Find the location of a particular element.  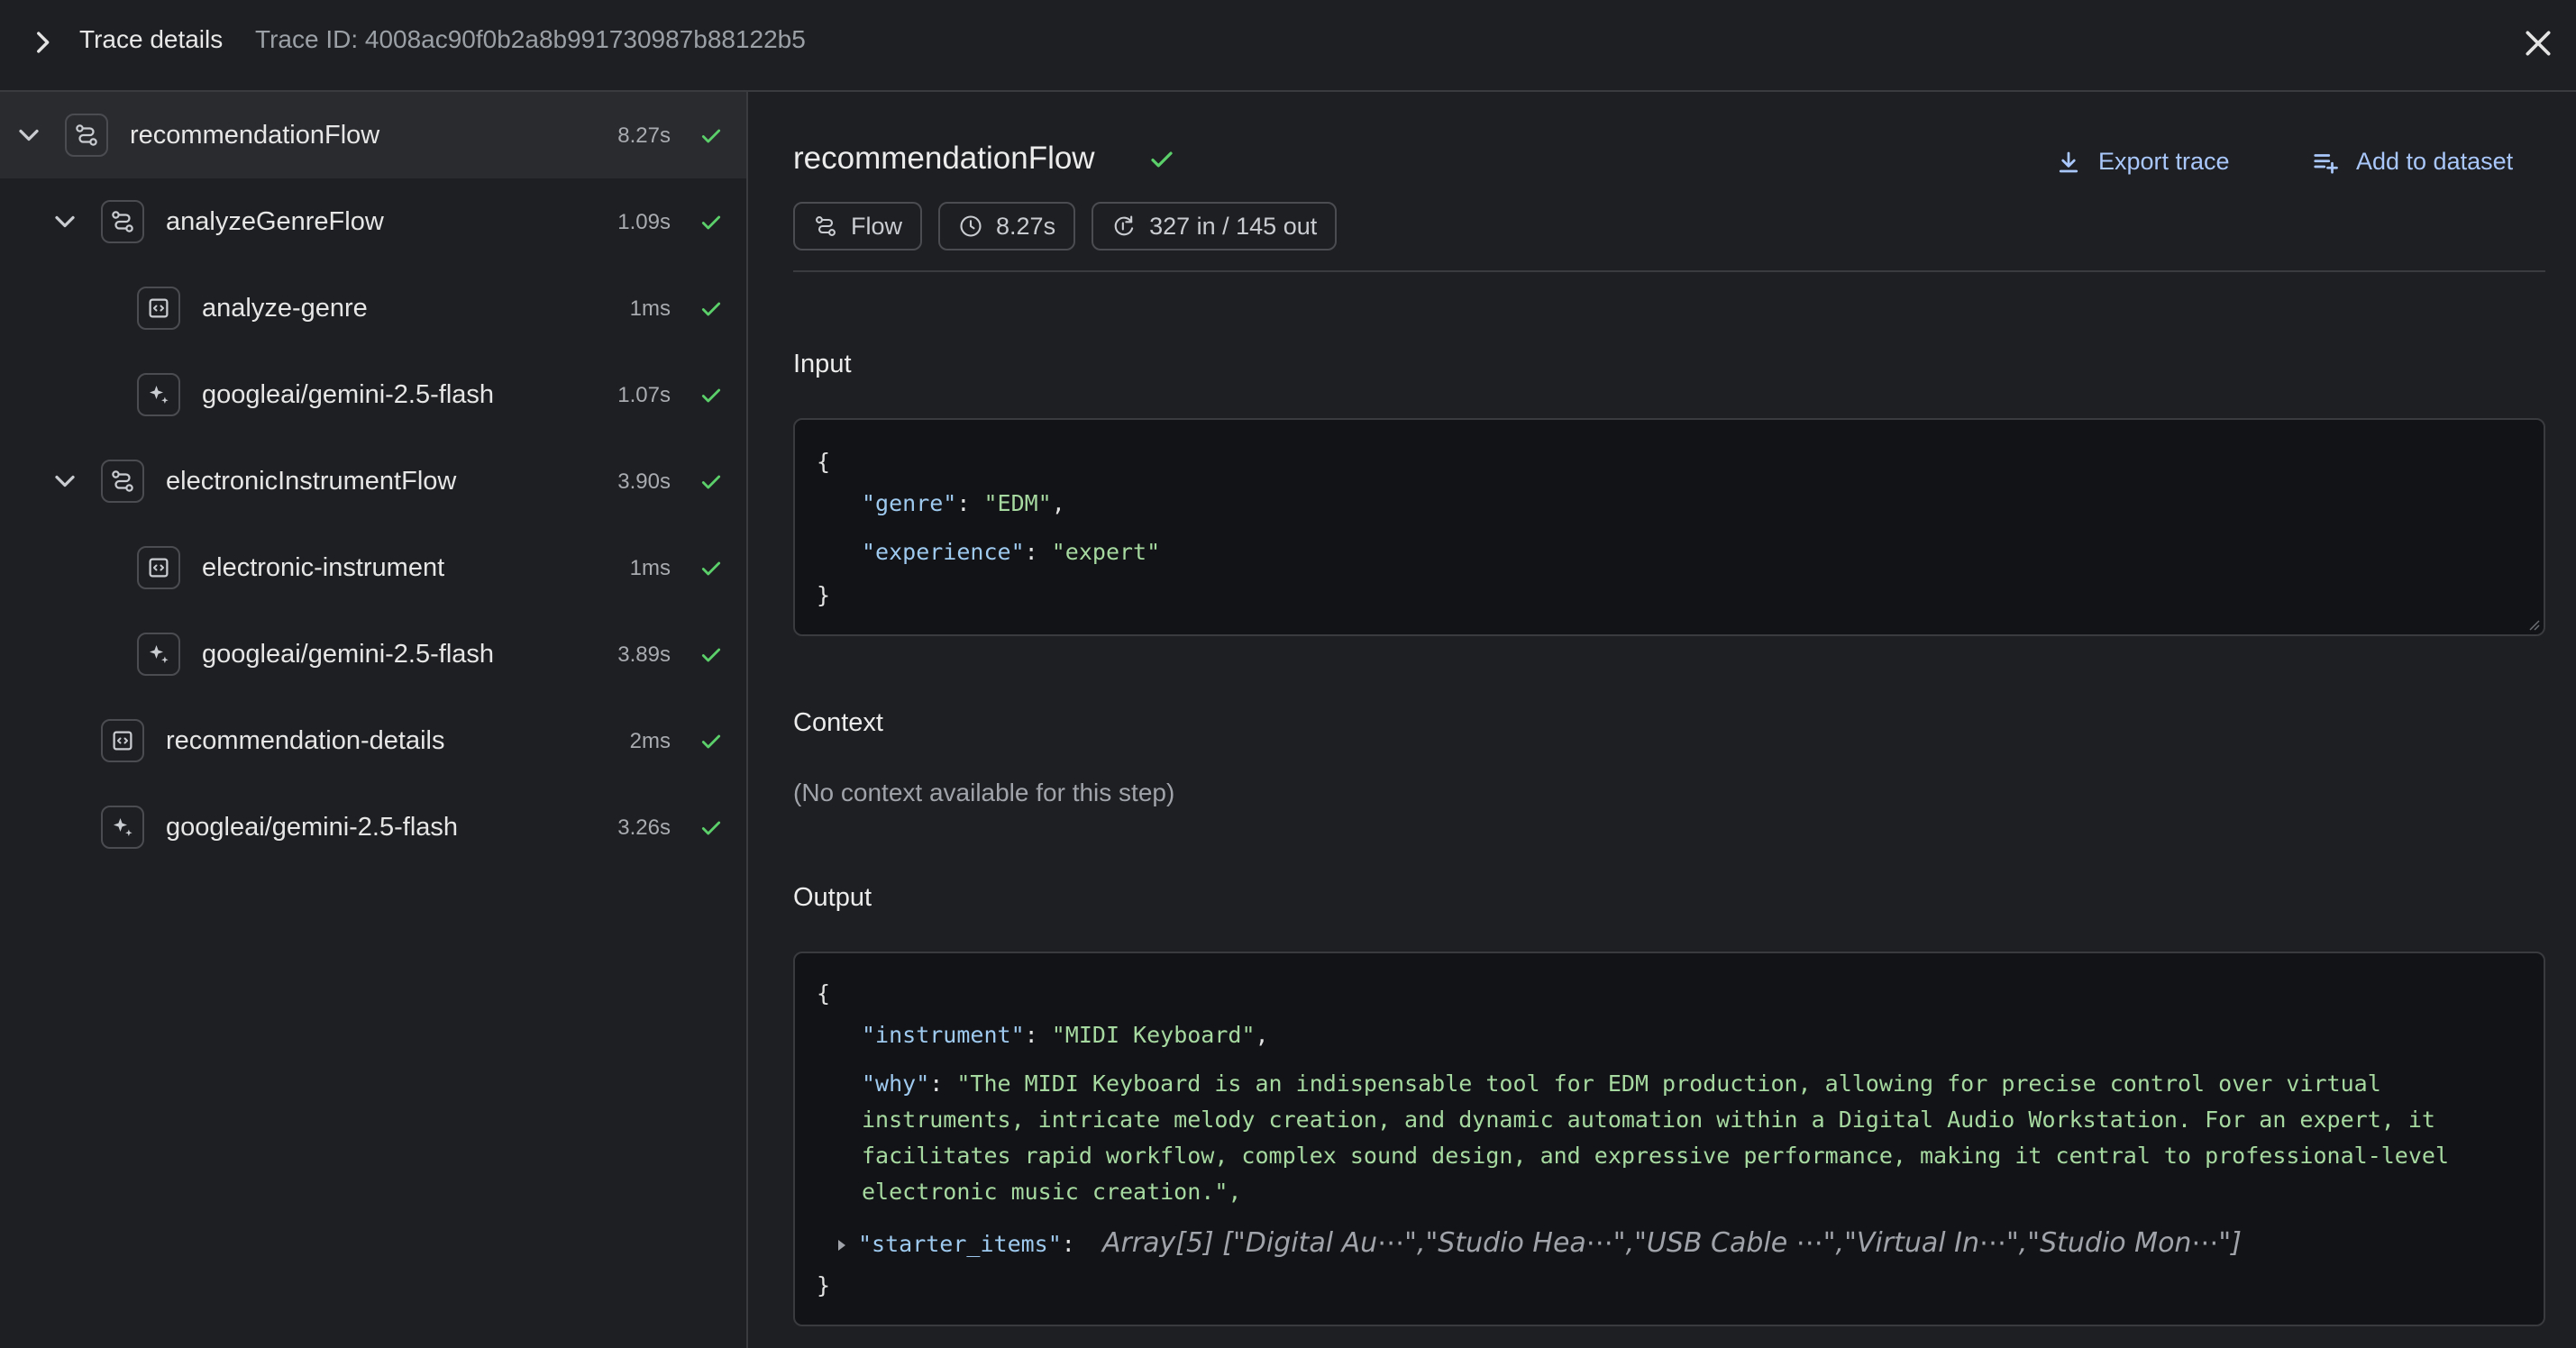

tree-row-label: recommendationFlow is located at coordinates (255, 135).